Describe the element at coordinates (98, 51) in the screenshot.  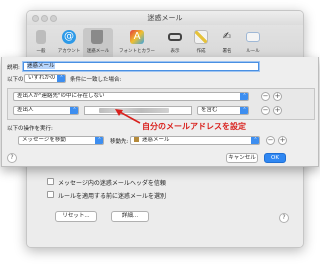
I see `tab-junk-mail-label: 迷惑メール` at that location.